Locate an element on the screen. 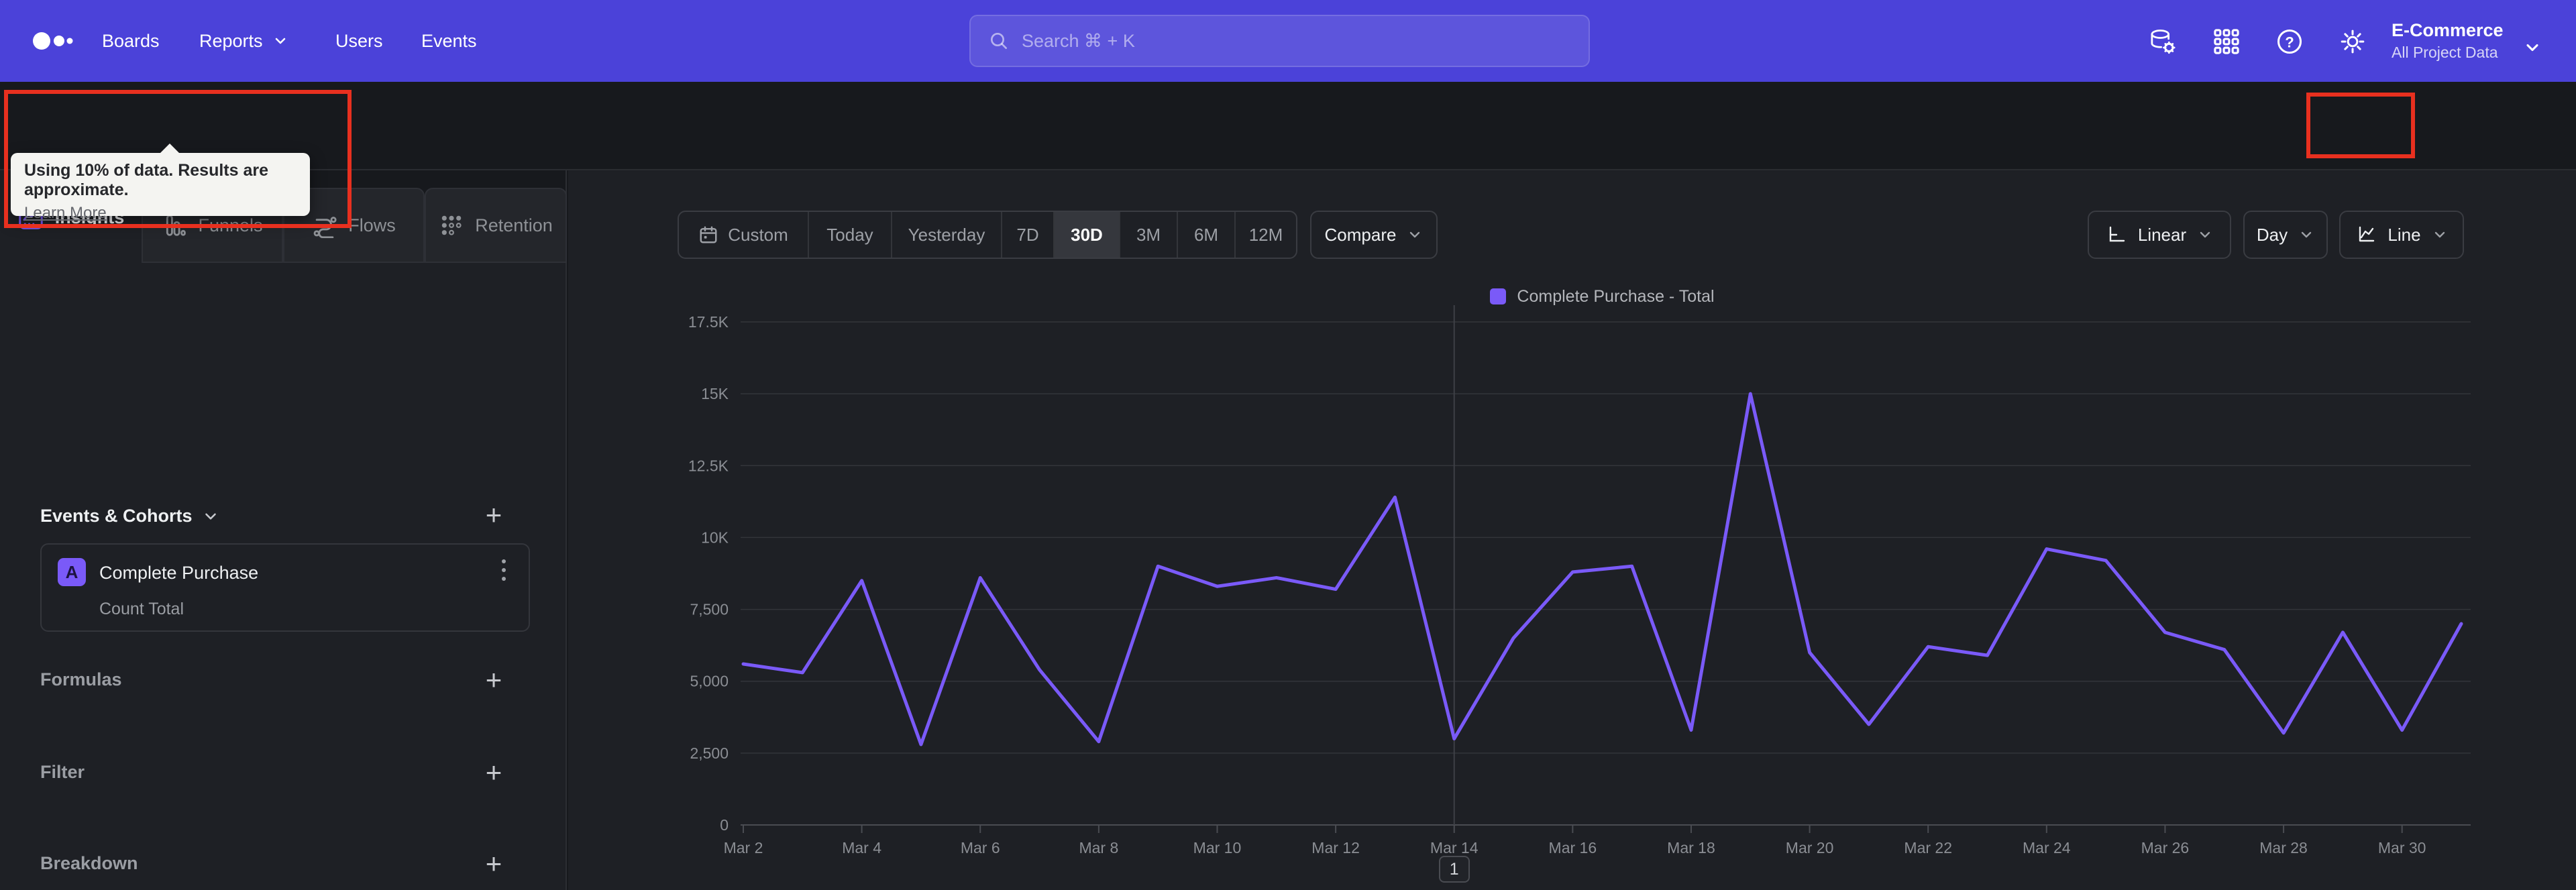 Image resolution: width=2576 pixels, height=890 pixels. project-switcher: E-Commerce All Project Data is located at coordinates (2459, 41).